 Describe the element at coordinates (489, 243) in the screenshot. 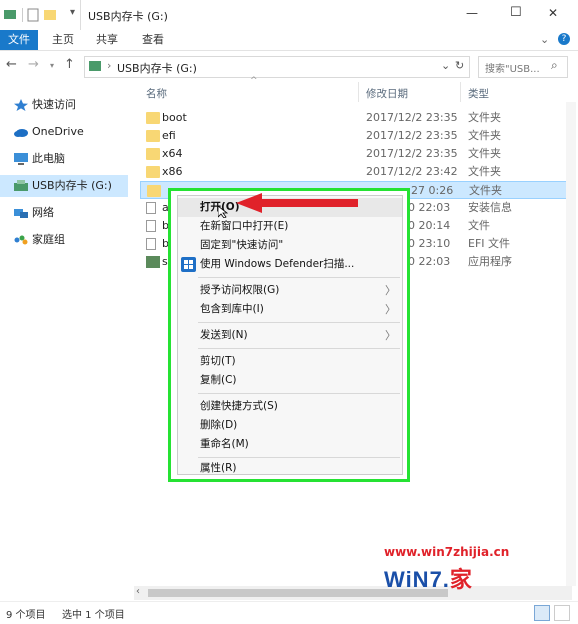

I see `file-type: EFI 文件` at that location.